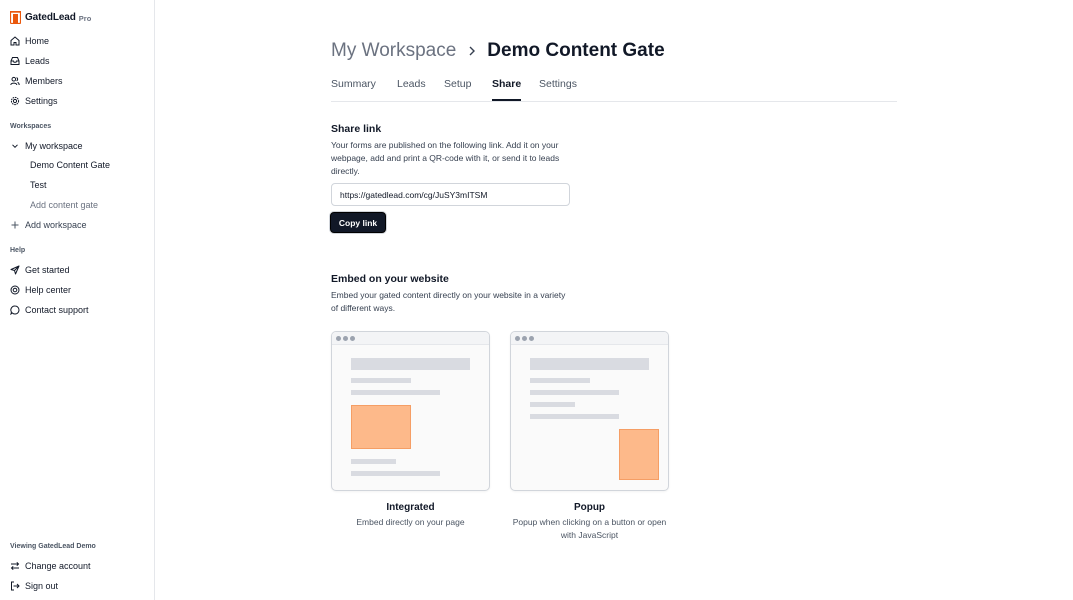 The height and width of the screenshot is (600, 1073). Describe the element at coordinates (41, 101) in the screenshot. I see `sidebar-item-label: Settings` at that location.